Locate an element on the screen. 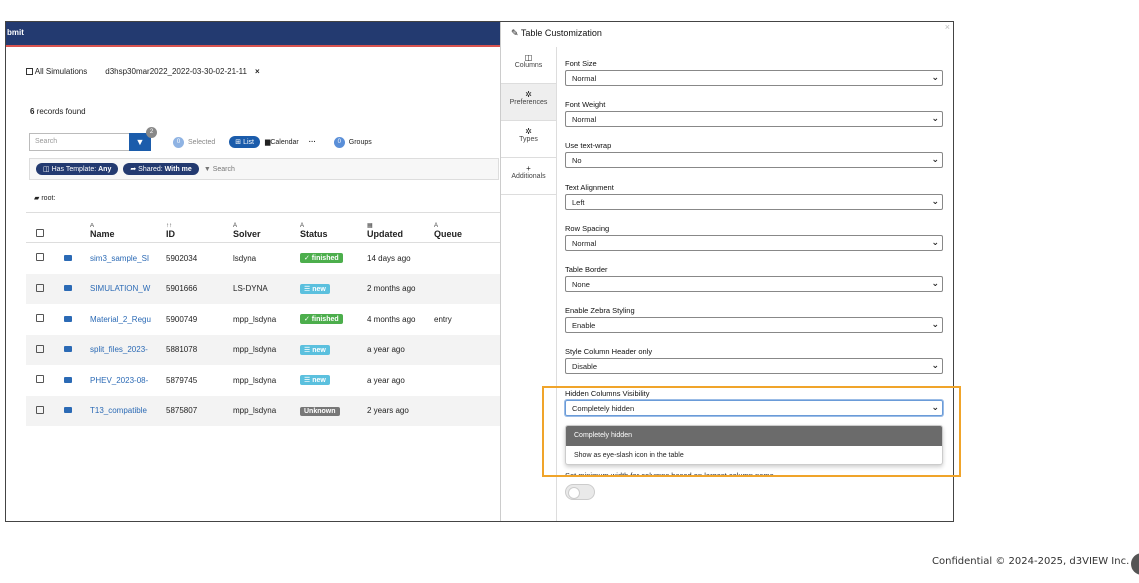  header-queue: A Queue is located at coordinates (464, 231).